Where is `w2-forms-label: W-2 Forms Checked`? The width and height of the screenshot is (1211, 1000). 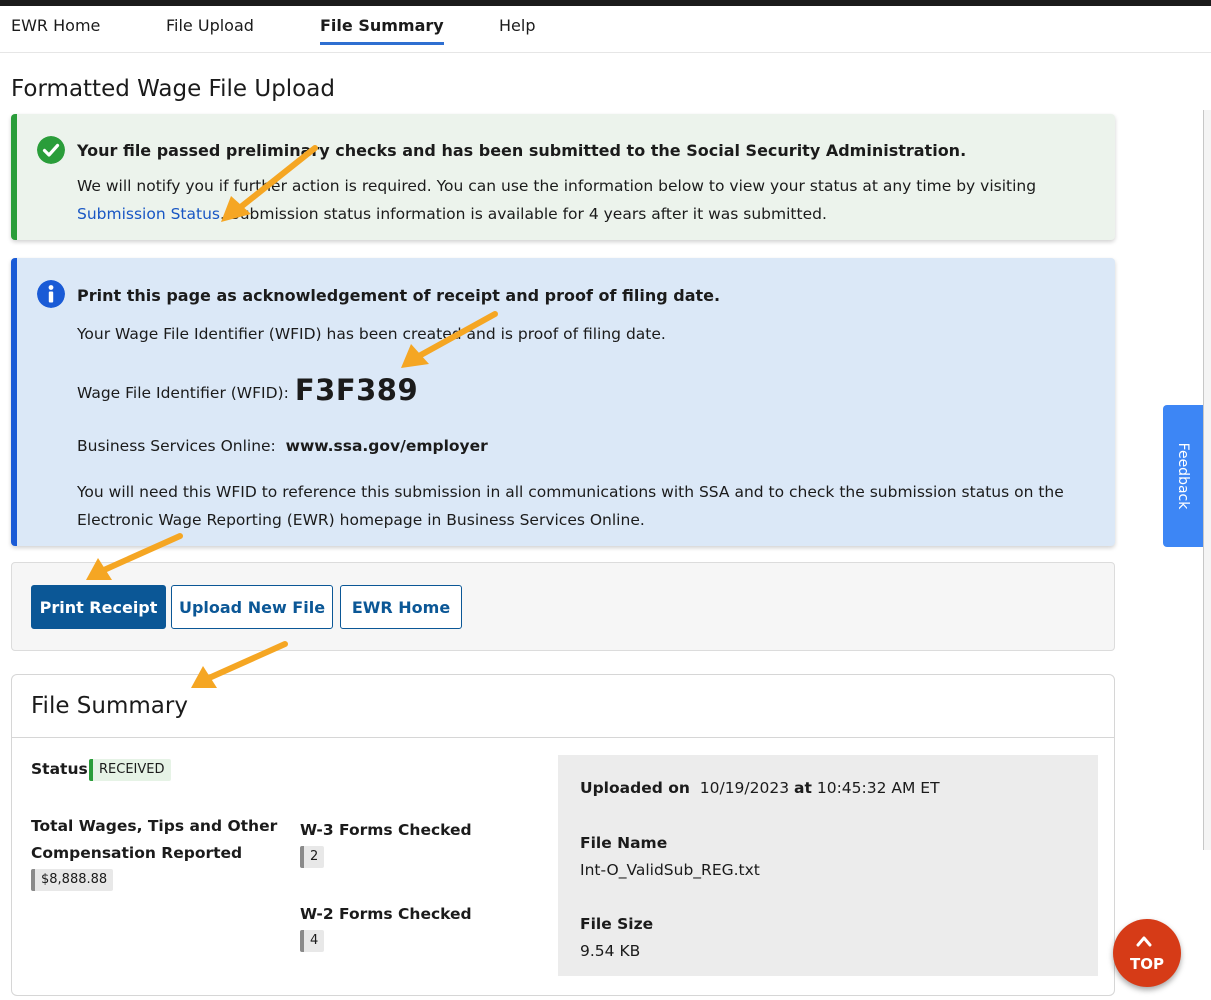 w2-forms-label: W-2 Forms Checked is located at coordinates (386, 914).